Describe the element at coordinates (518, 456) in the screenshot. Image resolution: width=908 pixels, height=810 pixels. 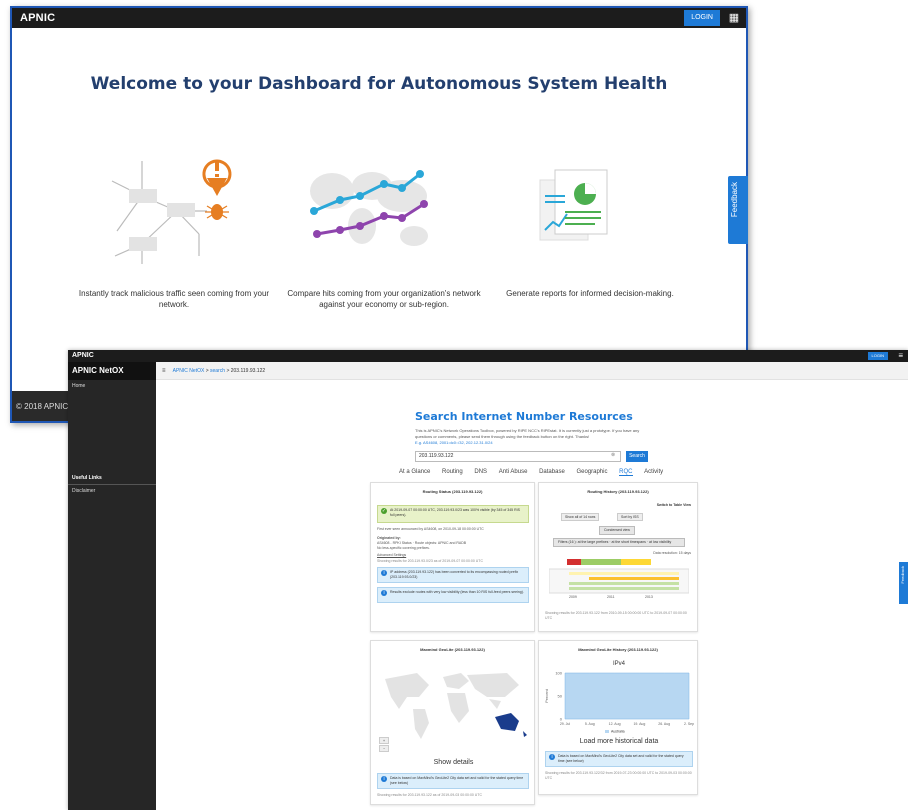
I see `search-input: 203.119.93.122` at that location.